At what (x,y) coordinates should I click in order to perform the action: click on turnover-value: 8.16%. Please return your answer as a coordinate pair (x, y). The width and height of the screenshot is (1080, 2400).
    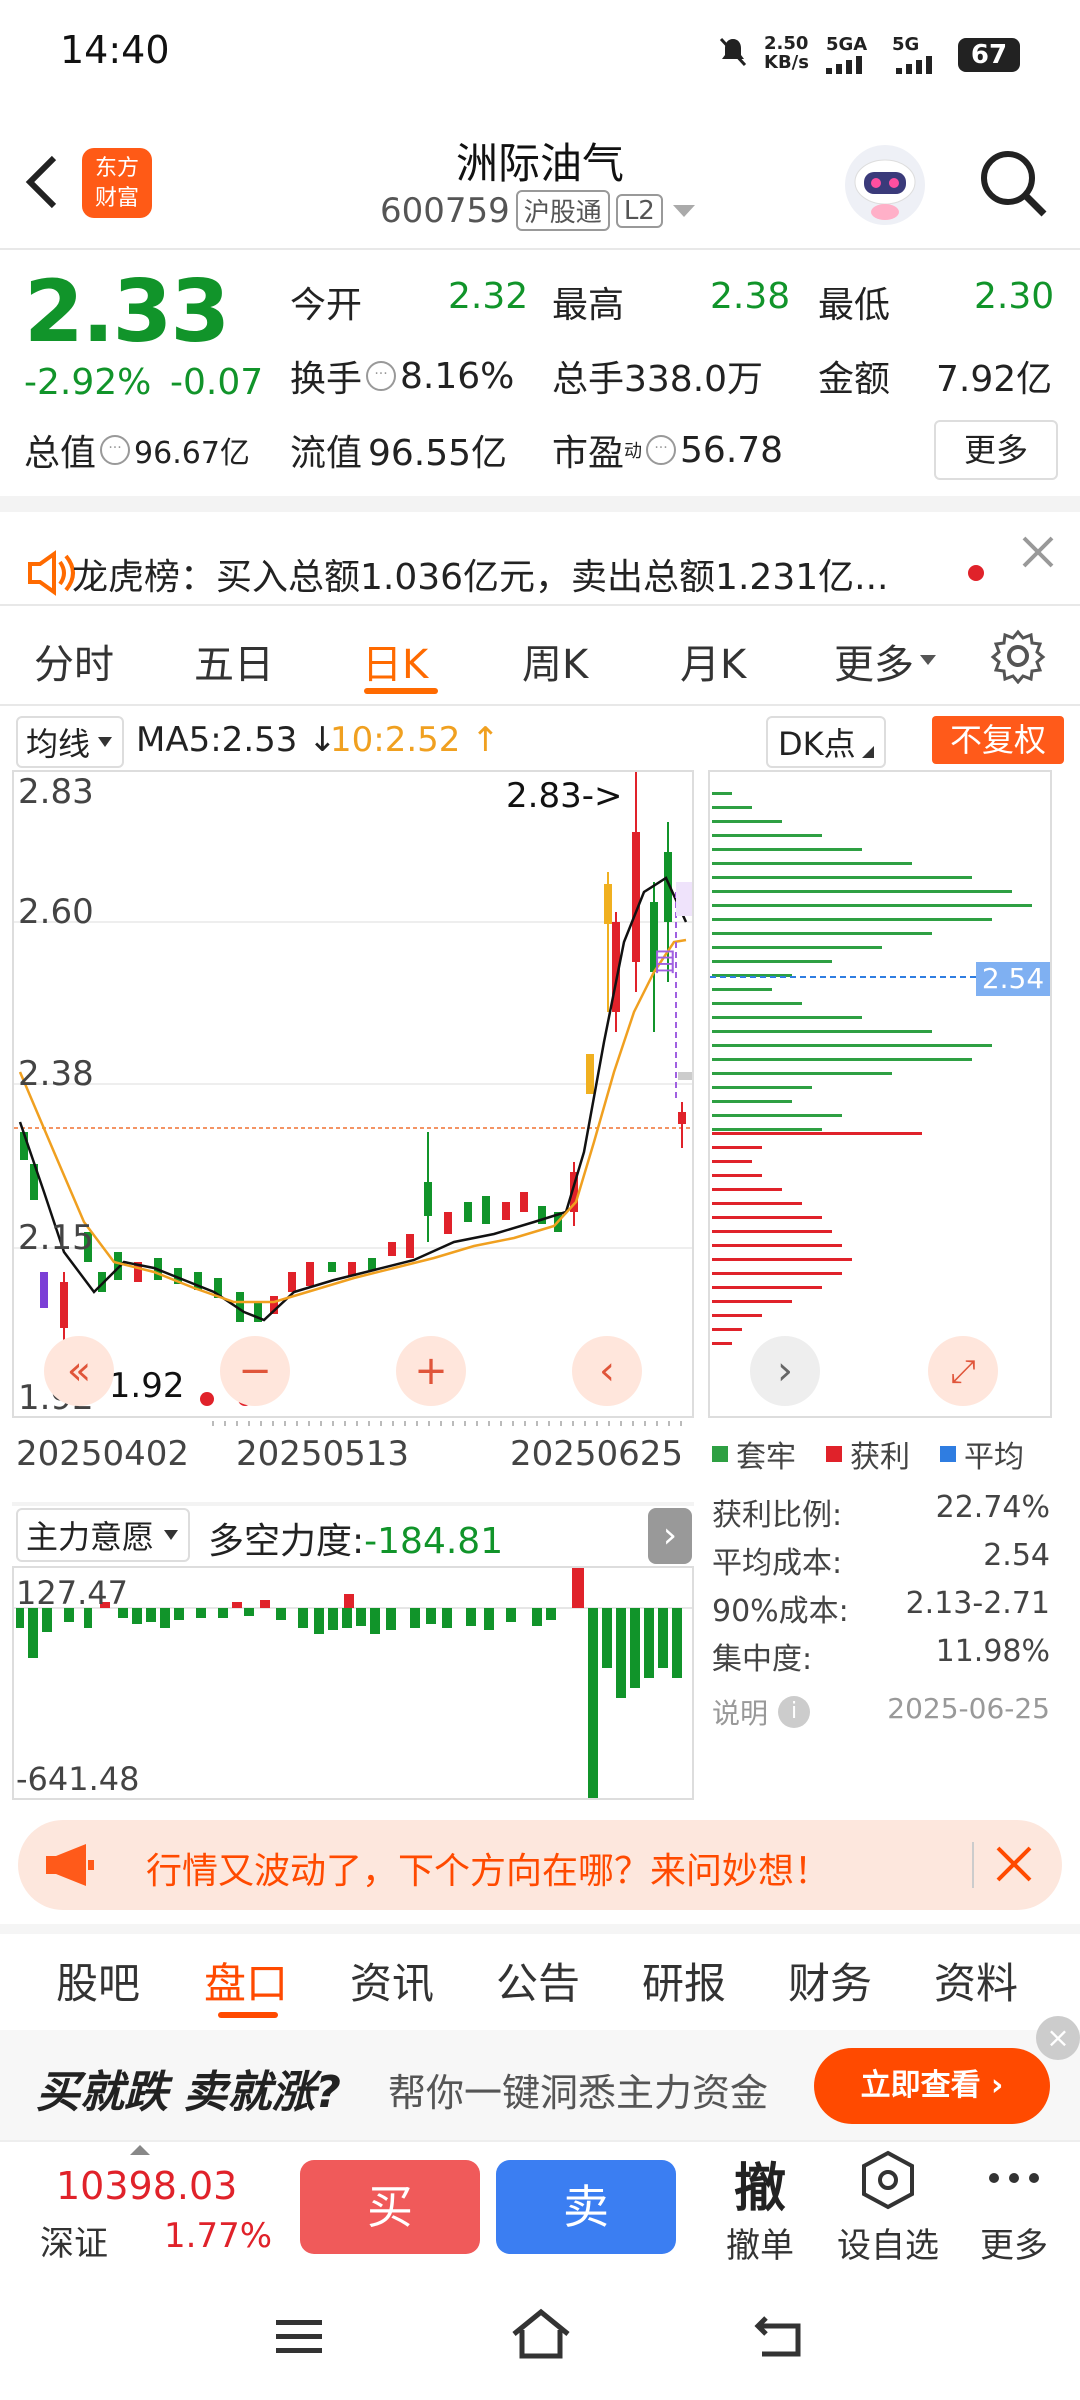
    Looking at the image, I should click on (457, 376).